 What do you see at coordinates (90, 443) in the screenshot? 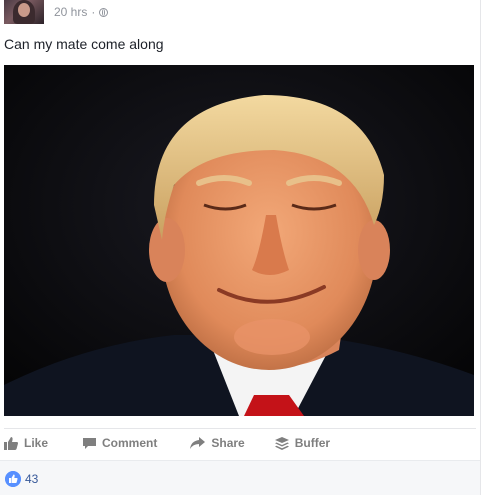
I see `comment-icon` at bounding box center [90, 443].